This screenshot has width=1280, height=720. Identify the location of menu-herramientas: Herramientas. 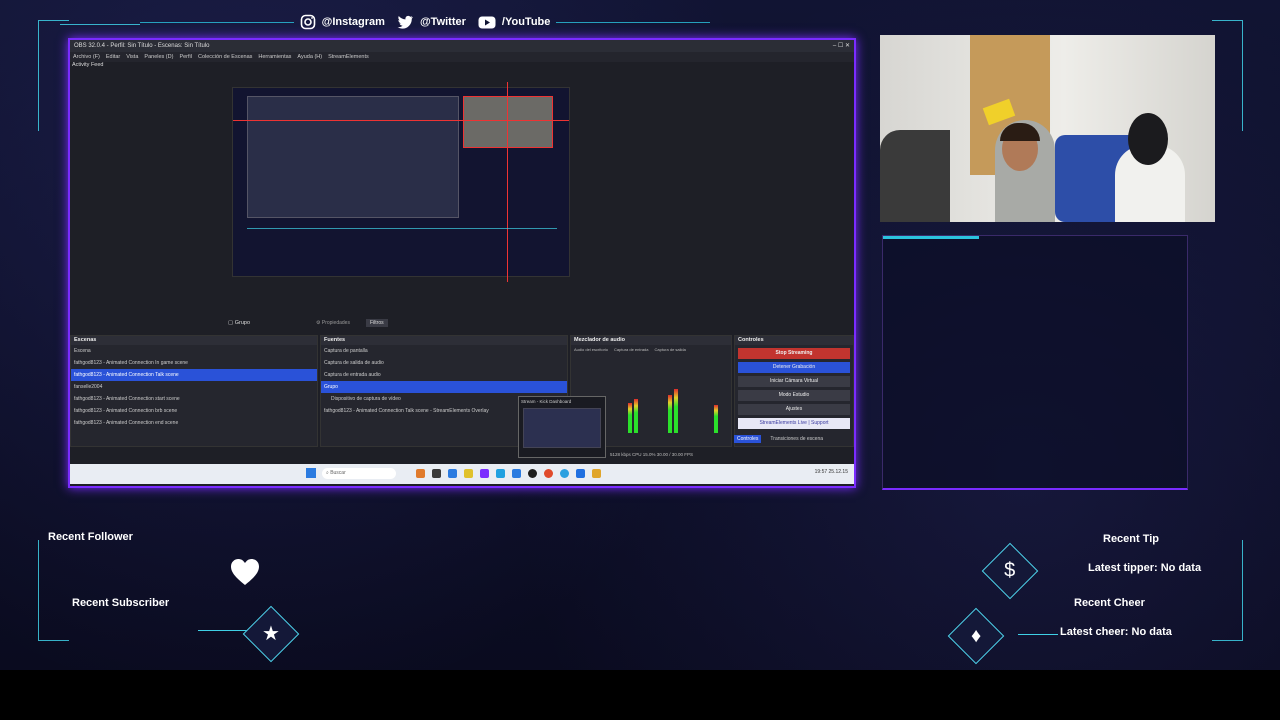
(274, 57).